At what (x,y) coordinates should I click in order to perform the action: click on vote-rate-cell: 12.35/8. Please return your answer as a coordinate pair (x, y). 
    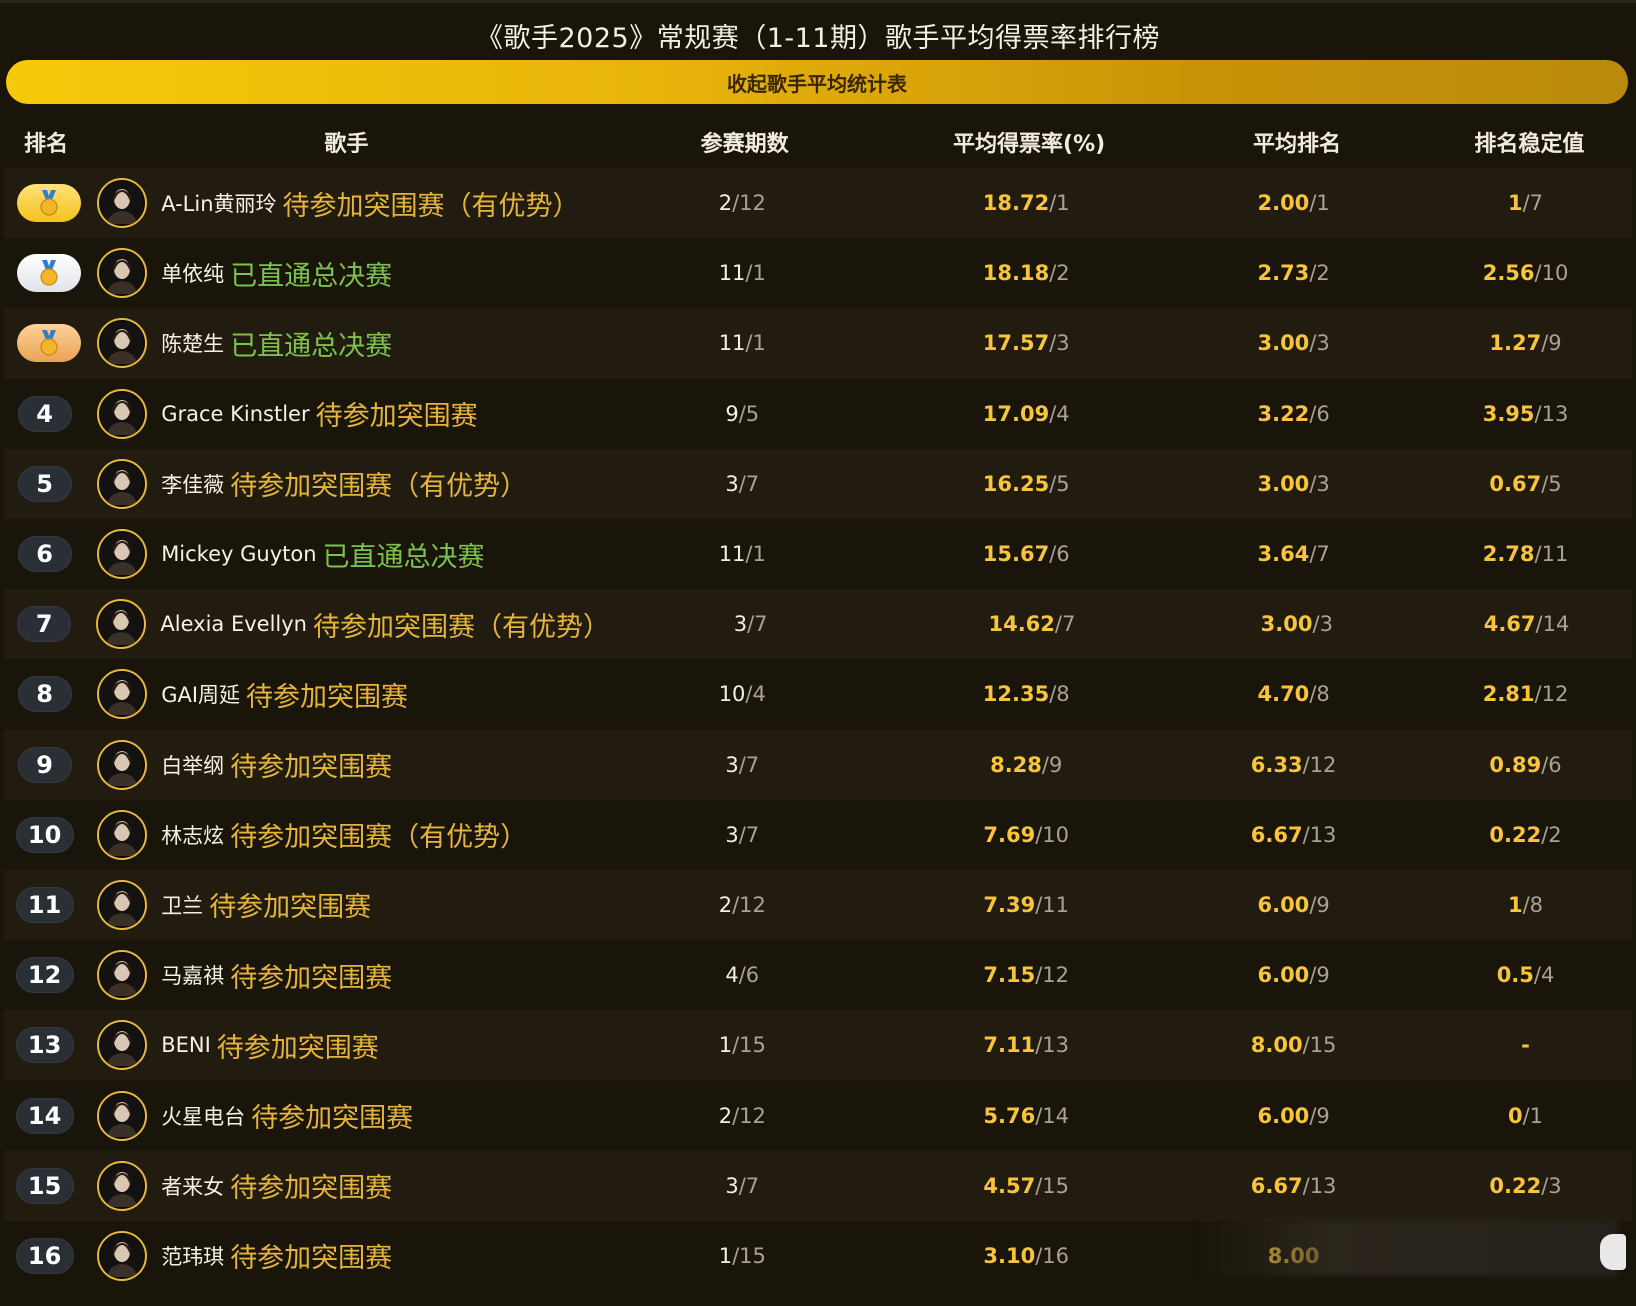
    Looking at the image, I should click on (1026, 694).